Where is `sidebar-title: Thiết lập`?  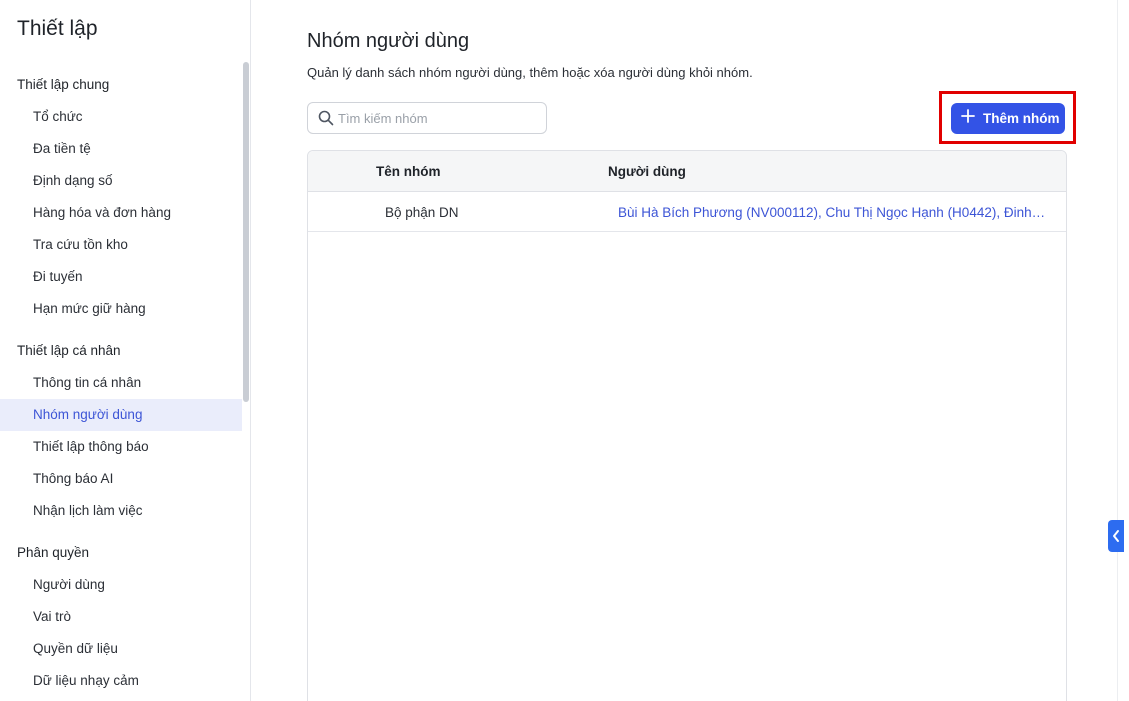 sidebar-title: Thiết lập is located at coordinates (57, 28).